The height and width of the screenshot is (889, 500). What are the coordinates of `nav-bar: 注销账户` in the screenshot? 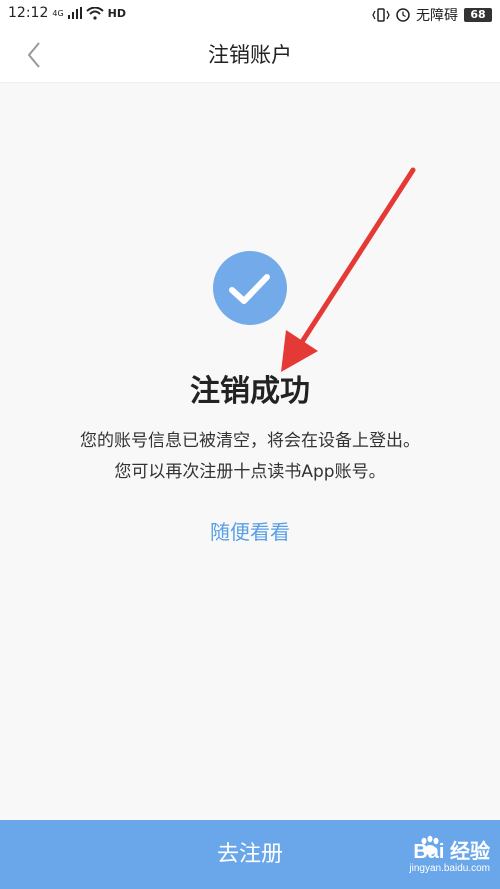 It's located at (250, 55).